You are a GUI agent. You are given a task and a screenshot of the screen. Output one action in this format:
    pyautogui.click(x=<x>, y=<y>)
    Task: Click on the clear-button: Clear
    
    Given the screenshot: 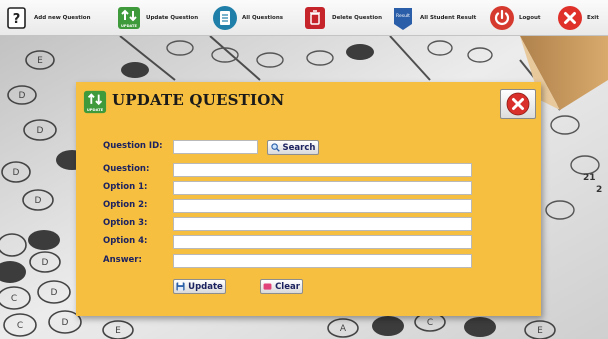 What is the action you would take?
    pyautogui.click(x=281, y=286)
    